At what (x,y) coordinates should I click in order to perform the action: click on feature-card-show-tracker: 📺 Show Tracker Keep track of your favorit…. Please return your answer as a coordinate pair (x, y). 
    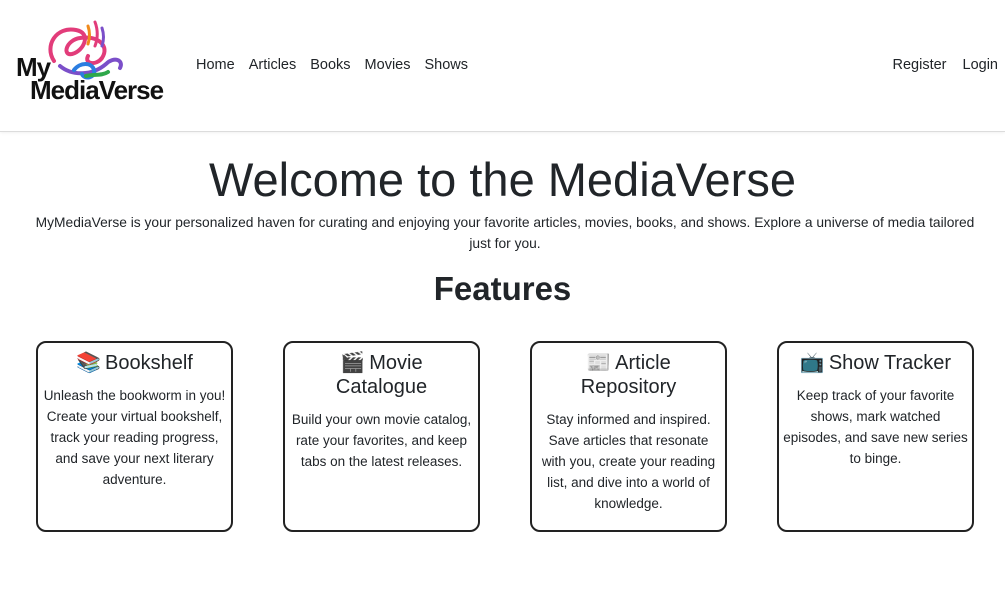
    Looking at the image, I should click on (875, 436).